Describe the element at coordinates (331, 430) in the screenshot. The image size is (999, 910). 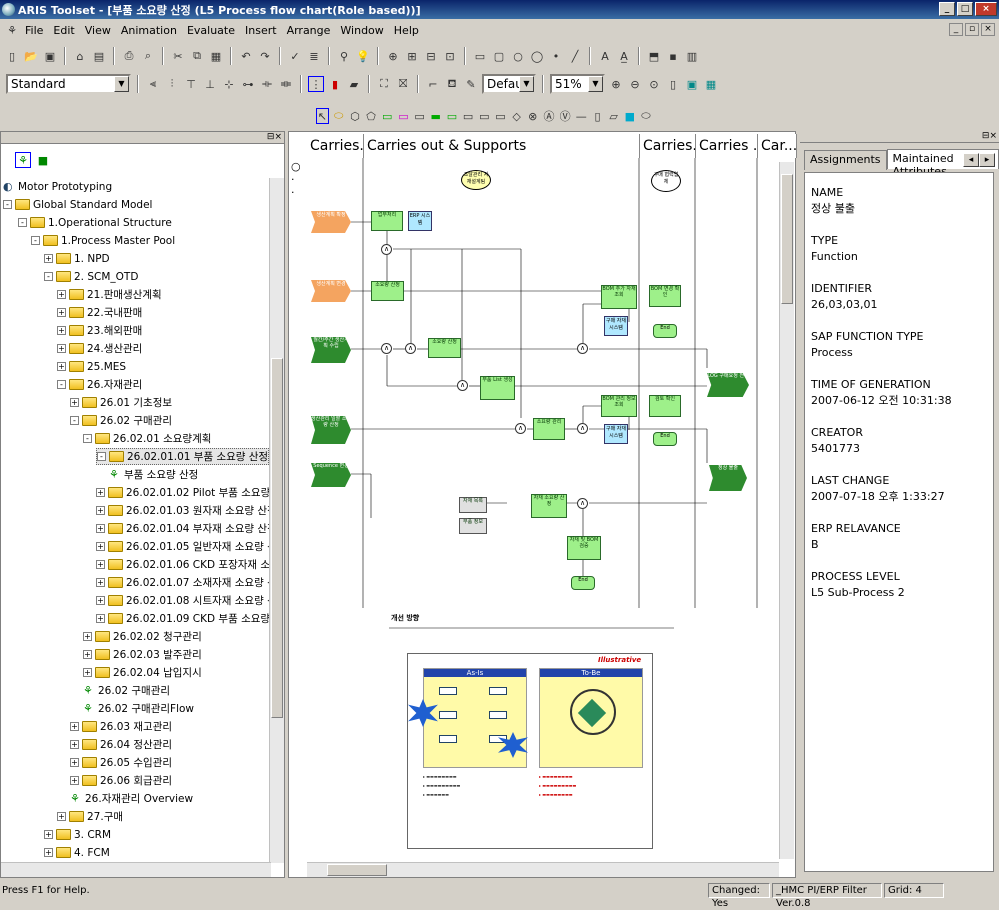
I see `event-bulk-calc: 생산관리 일괄 소요량 산정` at that location.